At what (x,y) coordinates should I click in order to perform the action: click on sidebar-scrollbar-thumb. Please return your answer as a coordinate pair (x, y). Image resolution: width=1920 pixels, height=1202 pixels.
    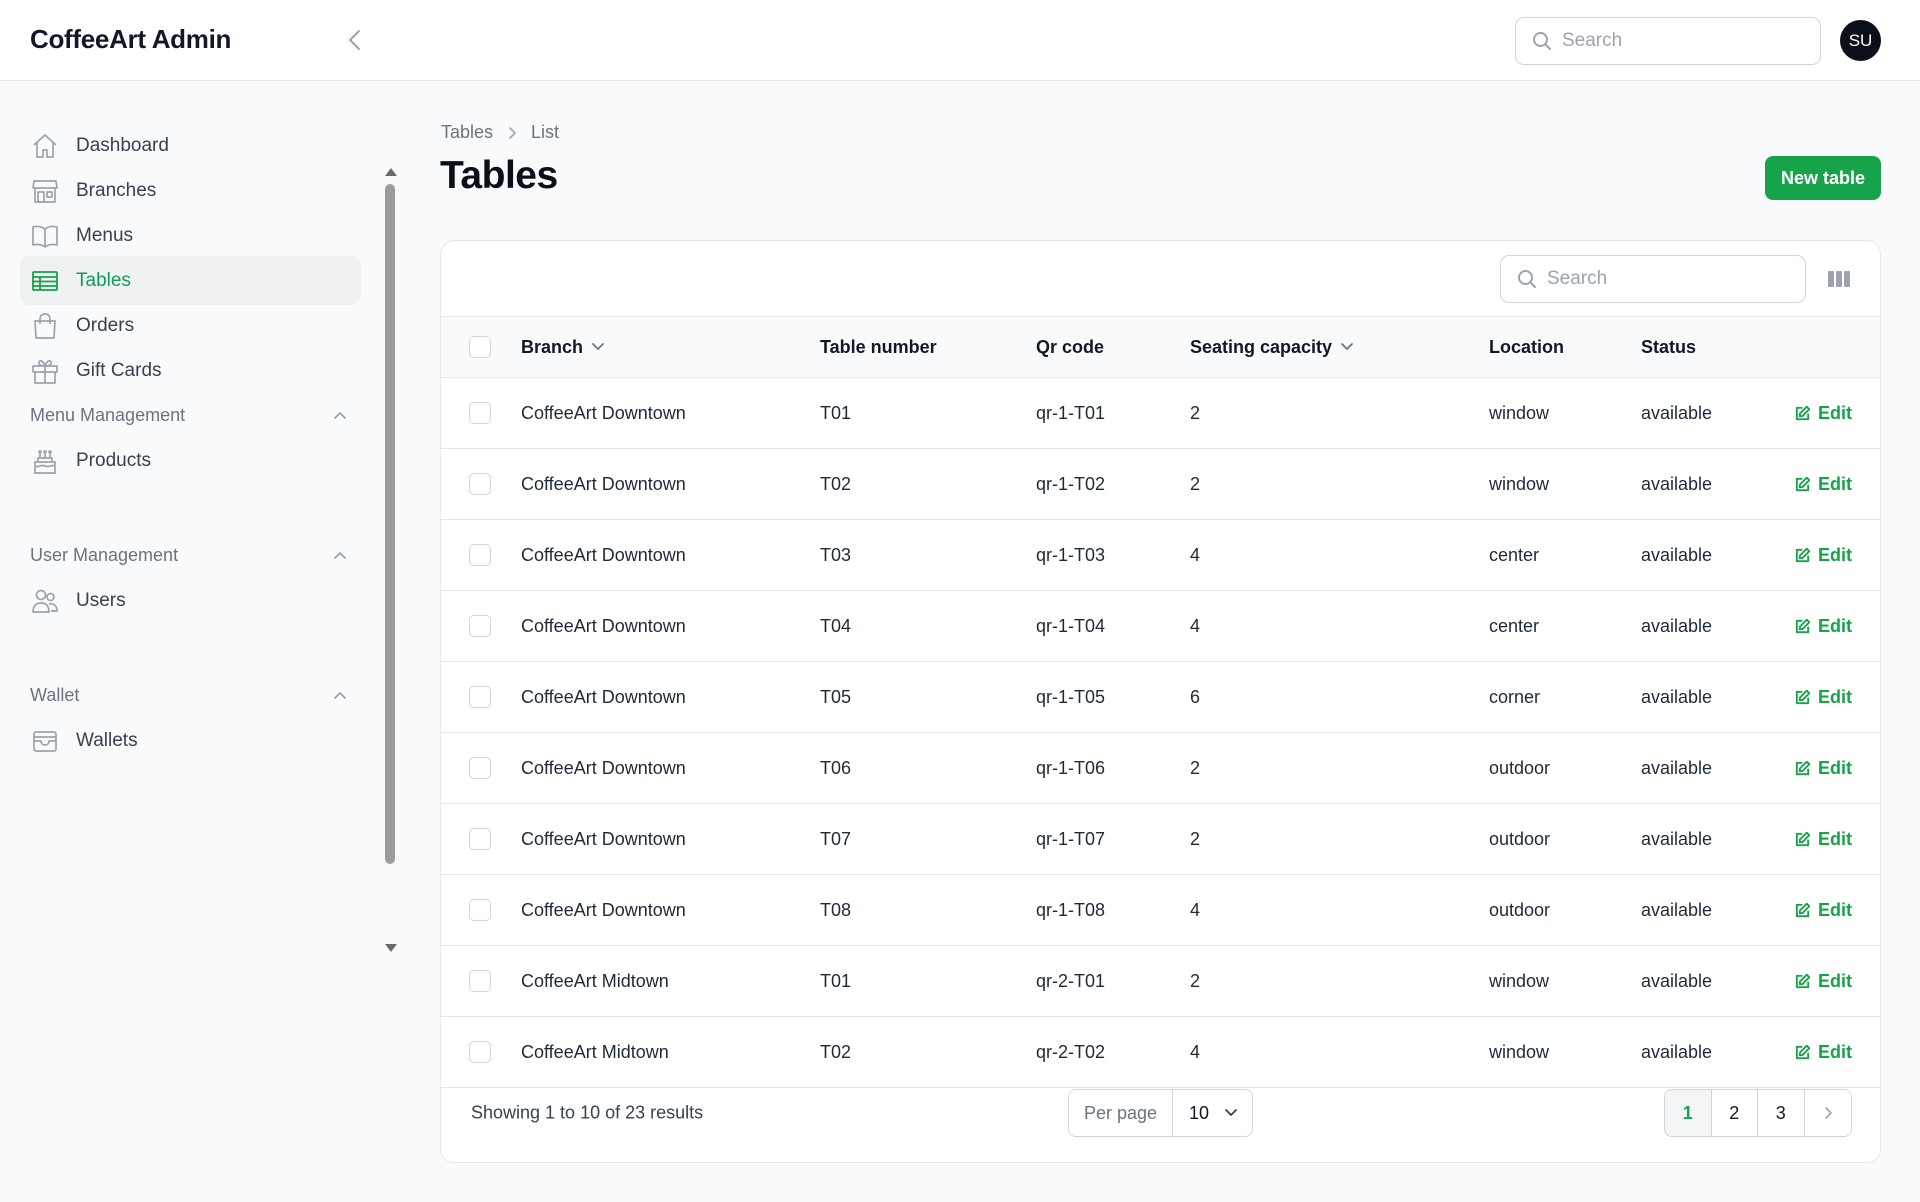
    Looking at the image, I should click on (390, 524).